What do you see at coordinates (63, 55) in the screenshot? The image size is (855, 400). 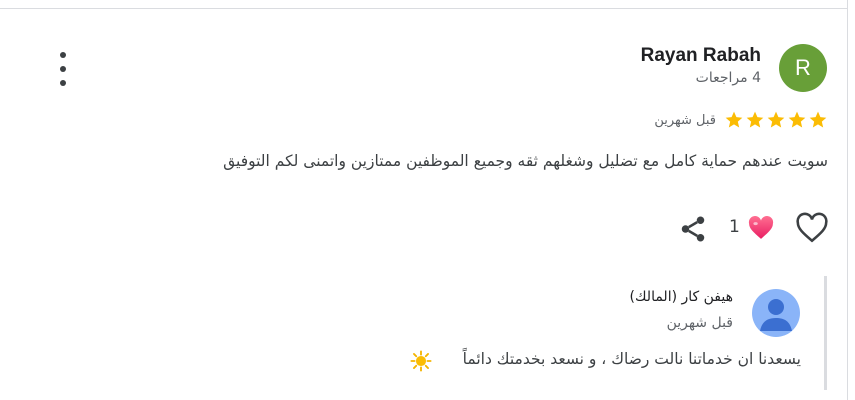 I see `more-vert-icon` at bounding box center [63, 55].